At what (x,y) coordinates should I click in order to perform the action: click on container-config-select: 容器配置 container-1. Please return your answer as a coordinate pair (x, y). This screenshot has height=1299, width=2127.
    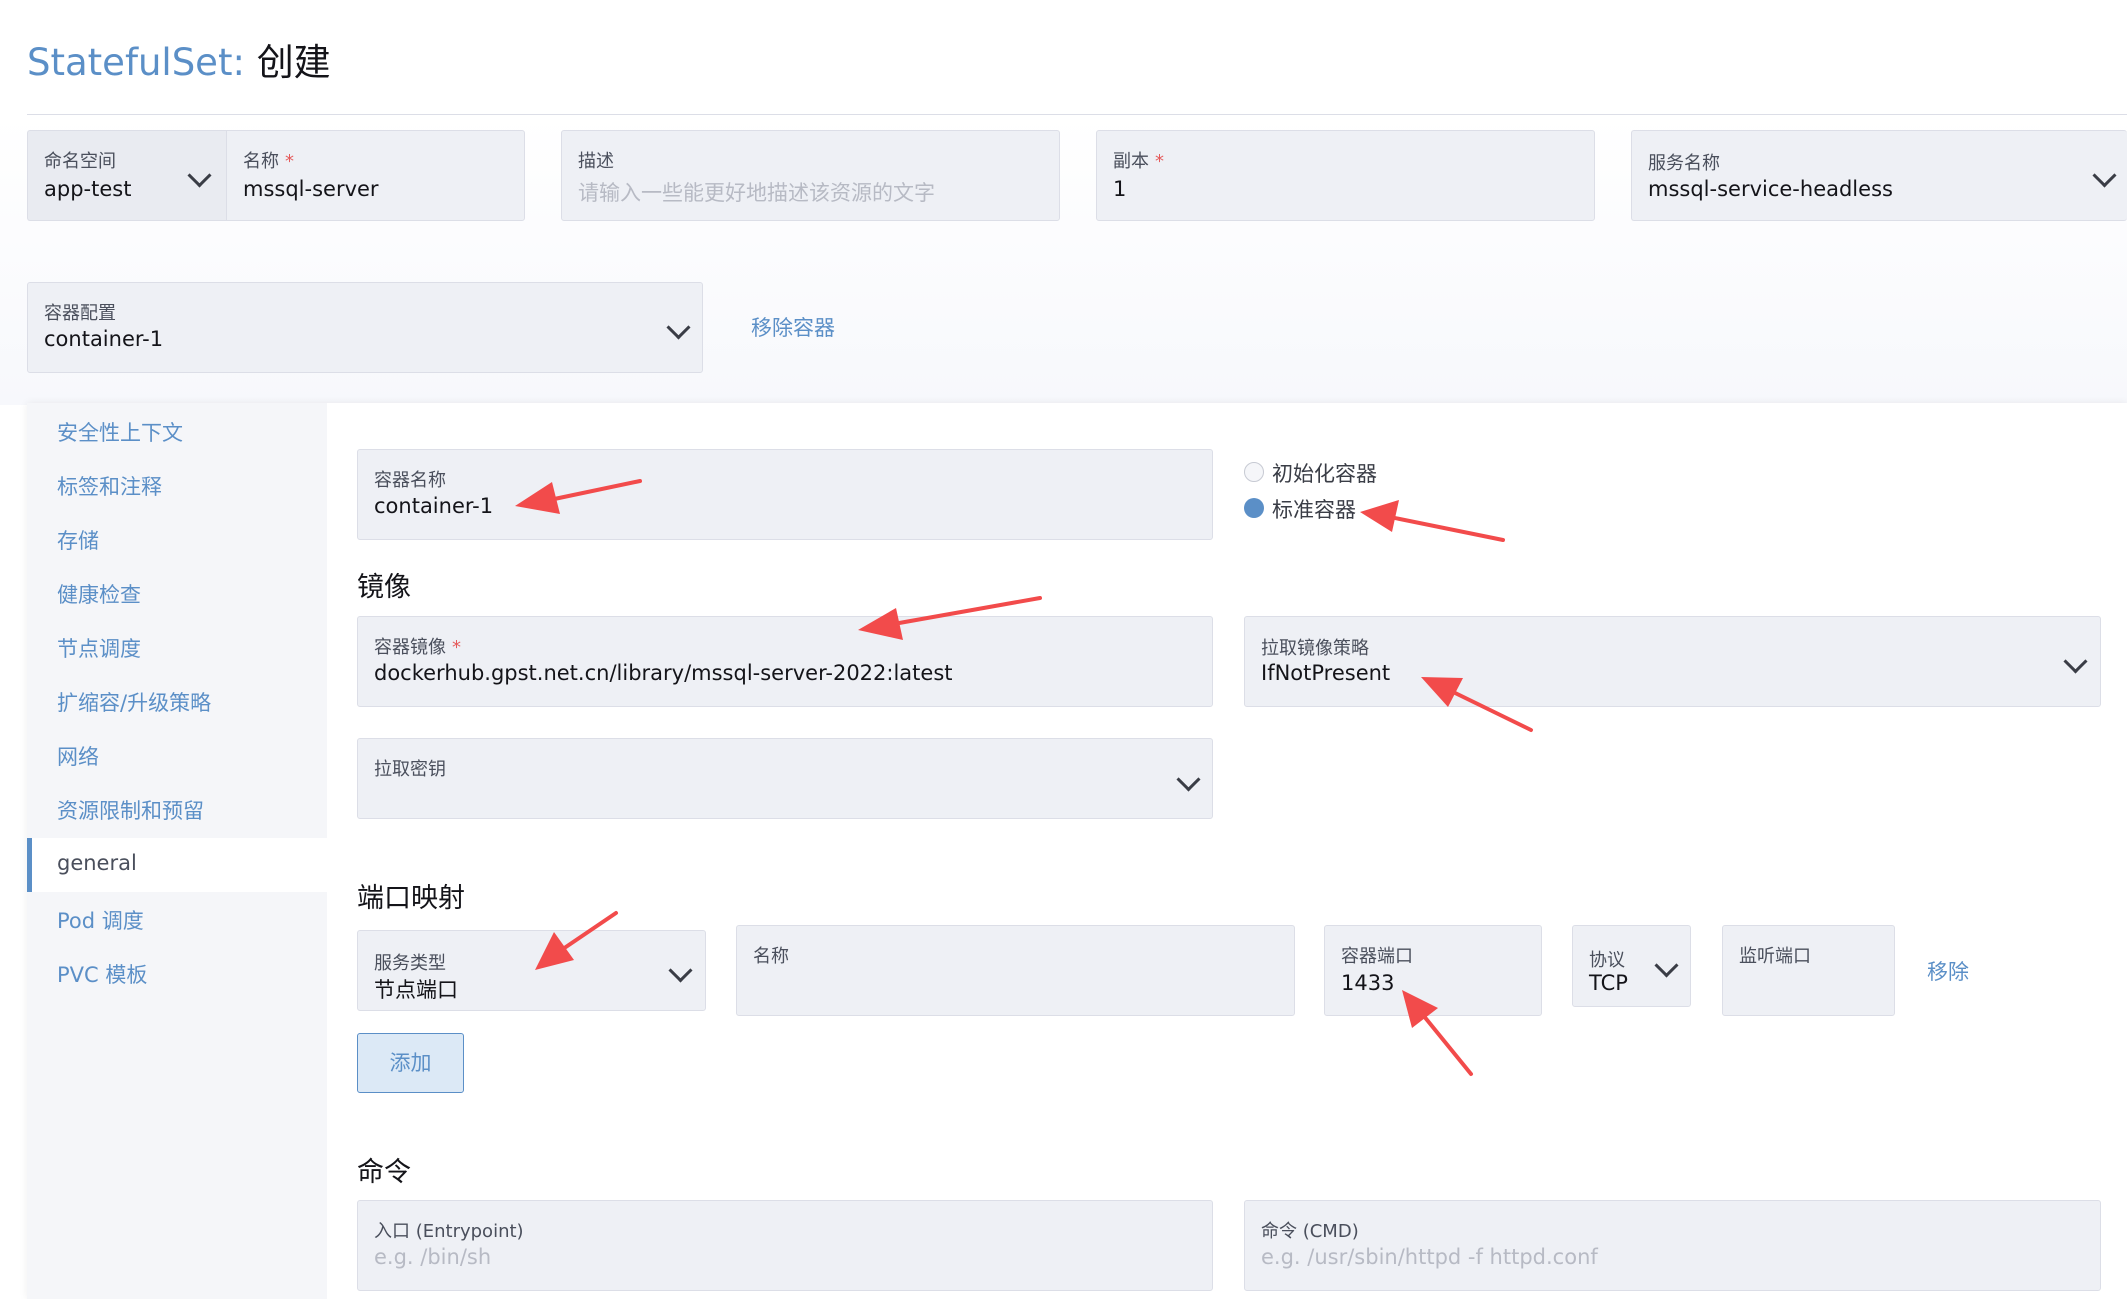
    Looking at the image, I should click on (365, 327).